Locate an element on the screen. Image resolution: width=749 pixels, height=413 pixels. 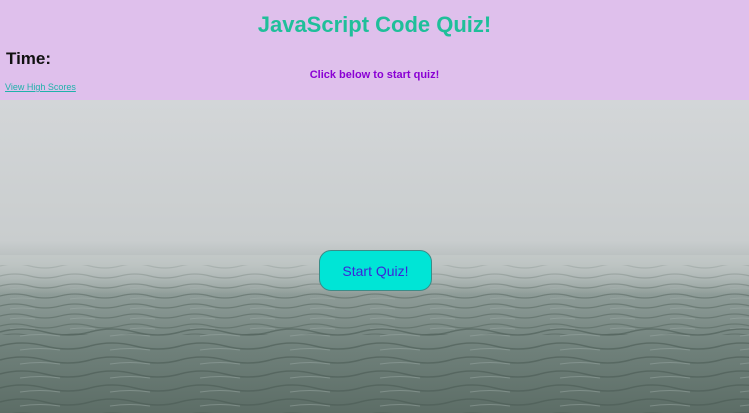
view-high-scores-link: View High Scores is located at coordinates (40, 87).